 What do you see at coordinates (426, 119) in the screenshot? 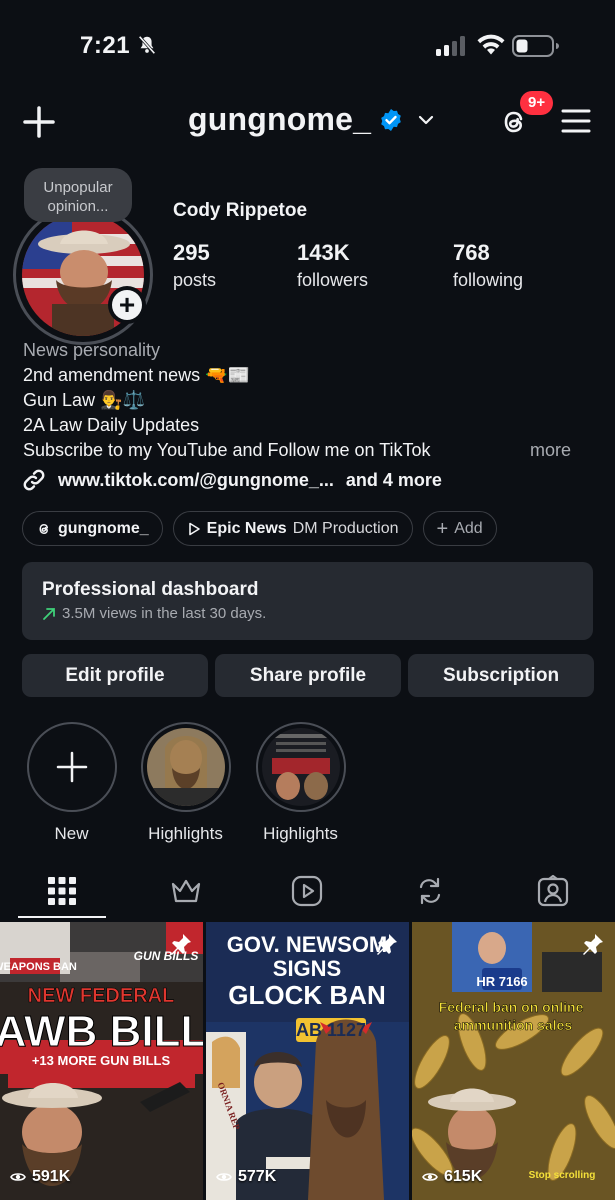
I see `chevron-down-icon` at bounding box center [426, 119].